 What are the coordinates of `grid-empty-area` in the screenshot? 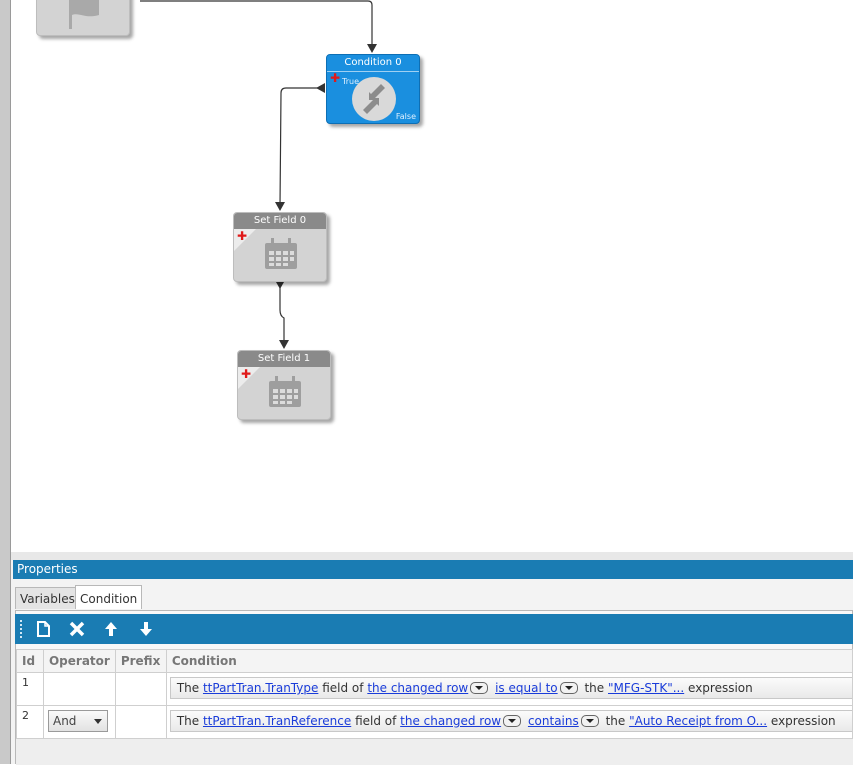 It's located at (434, 751).